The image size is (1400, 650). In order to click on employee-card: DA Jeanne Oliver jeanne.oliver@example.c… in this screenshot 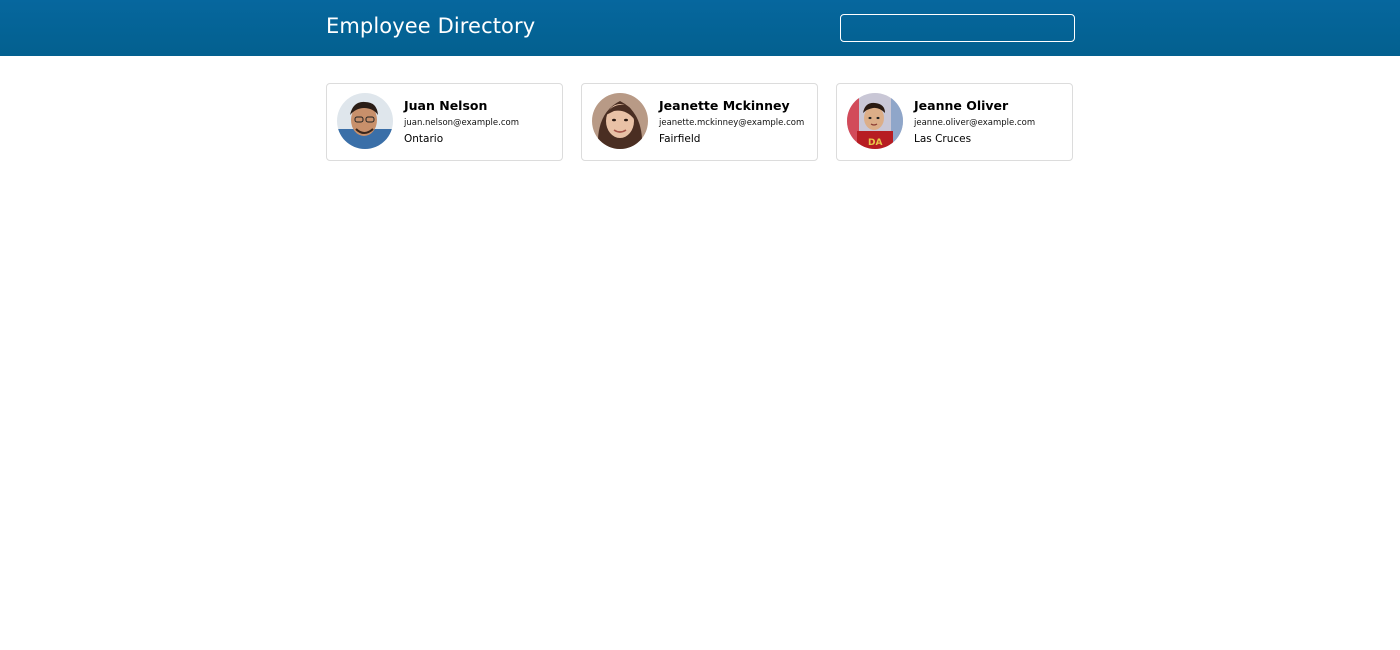, I will do `click(954, 122)`.